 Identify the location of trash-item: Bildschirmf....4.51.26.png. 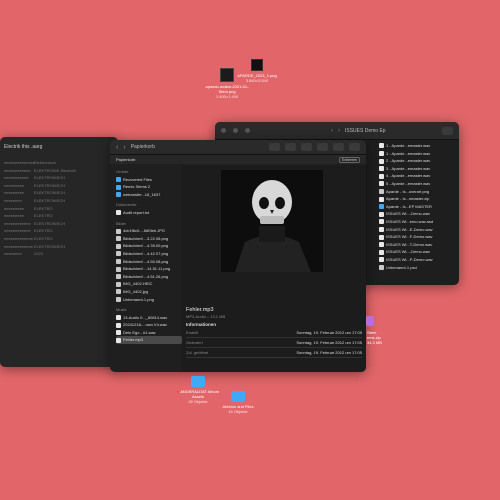
(149, 277).